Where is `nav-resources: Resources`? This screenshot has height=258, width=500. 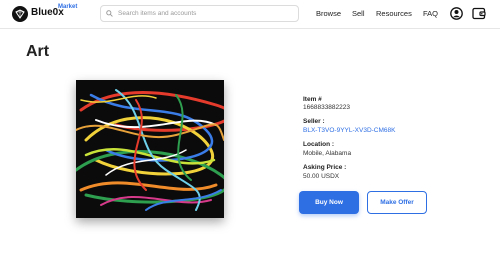
nav-resources: Resources is located at coordinates (394, 13).